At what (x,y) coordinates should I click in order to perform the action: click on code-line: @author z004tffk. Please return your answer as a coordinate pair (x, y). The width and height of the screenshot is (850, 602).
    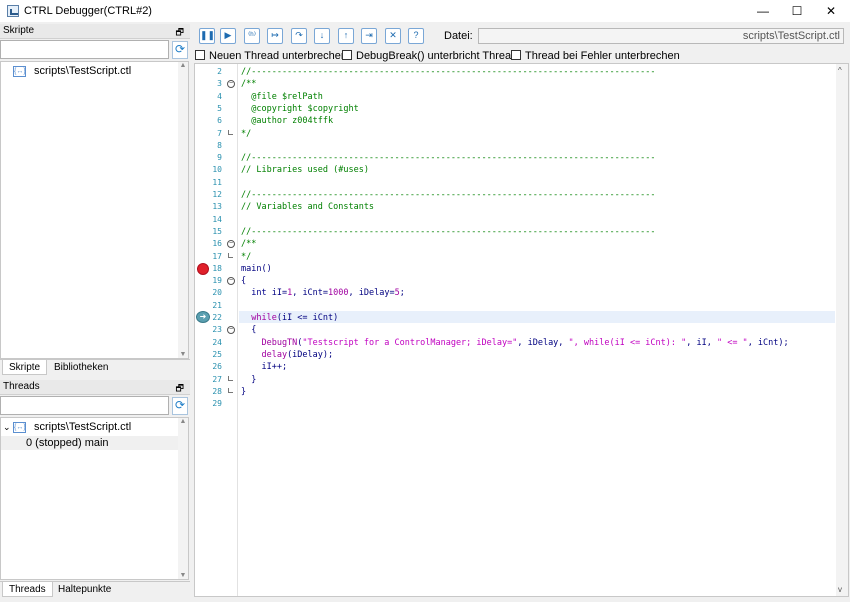
    Looking at the image, I should click on (287, 121).